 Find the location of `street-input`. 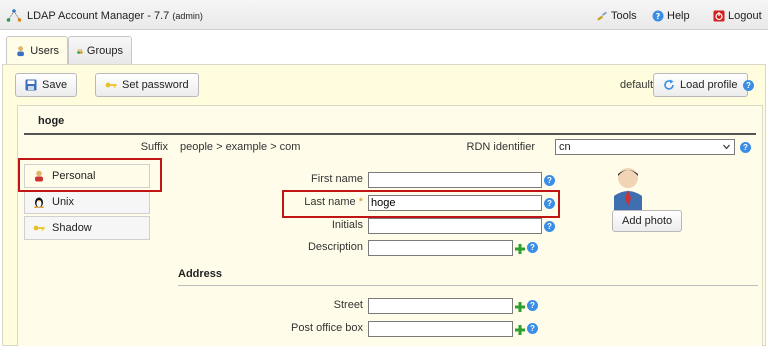

street-input is located at coordinates (440, 306).